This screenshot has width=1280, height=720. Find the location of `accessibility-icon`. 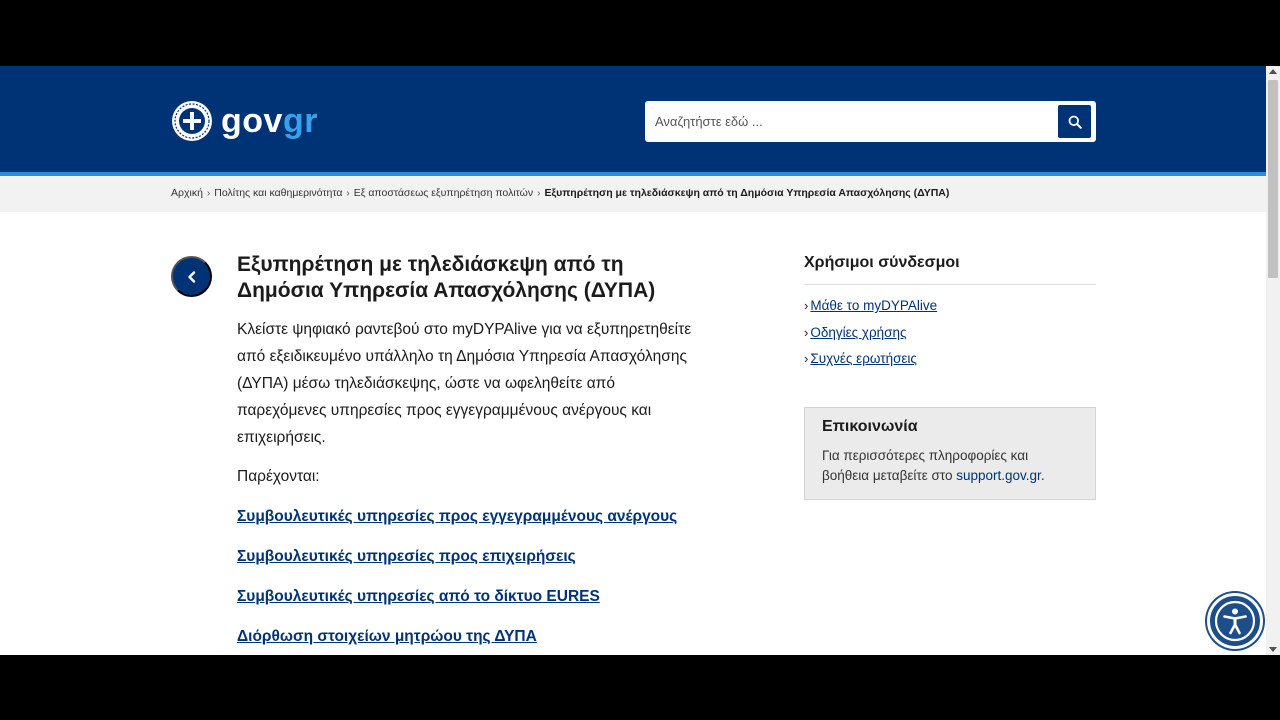

accessibility-icon is located at coordinates (1235, 621).